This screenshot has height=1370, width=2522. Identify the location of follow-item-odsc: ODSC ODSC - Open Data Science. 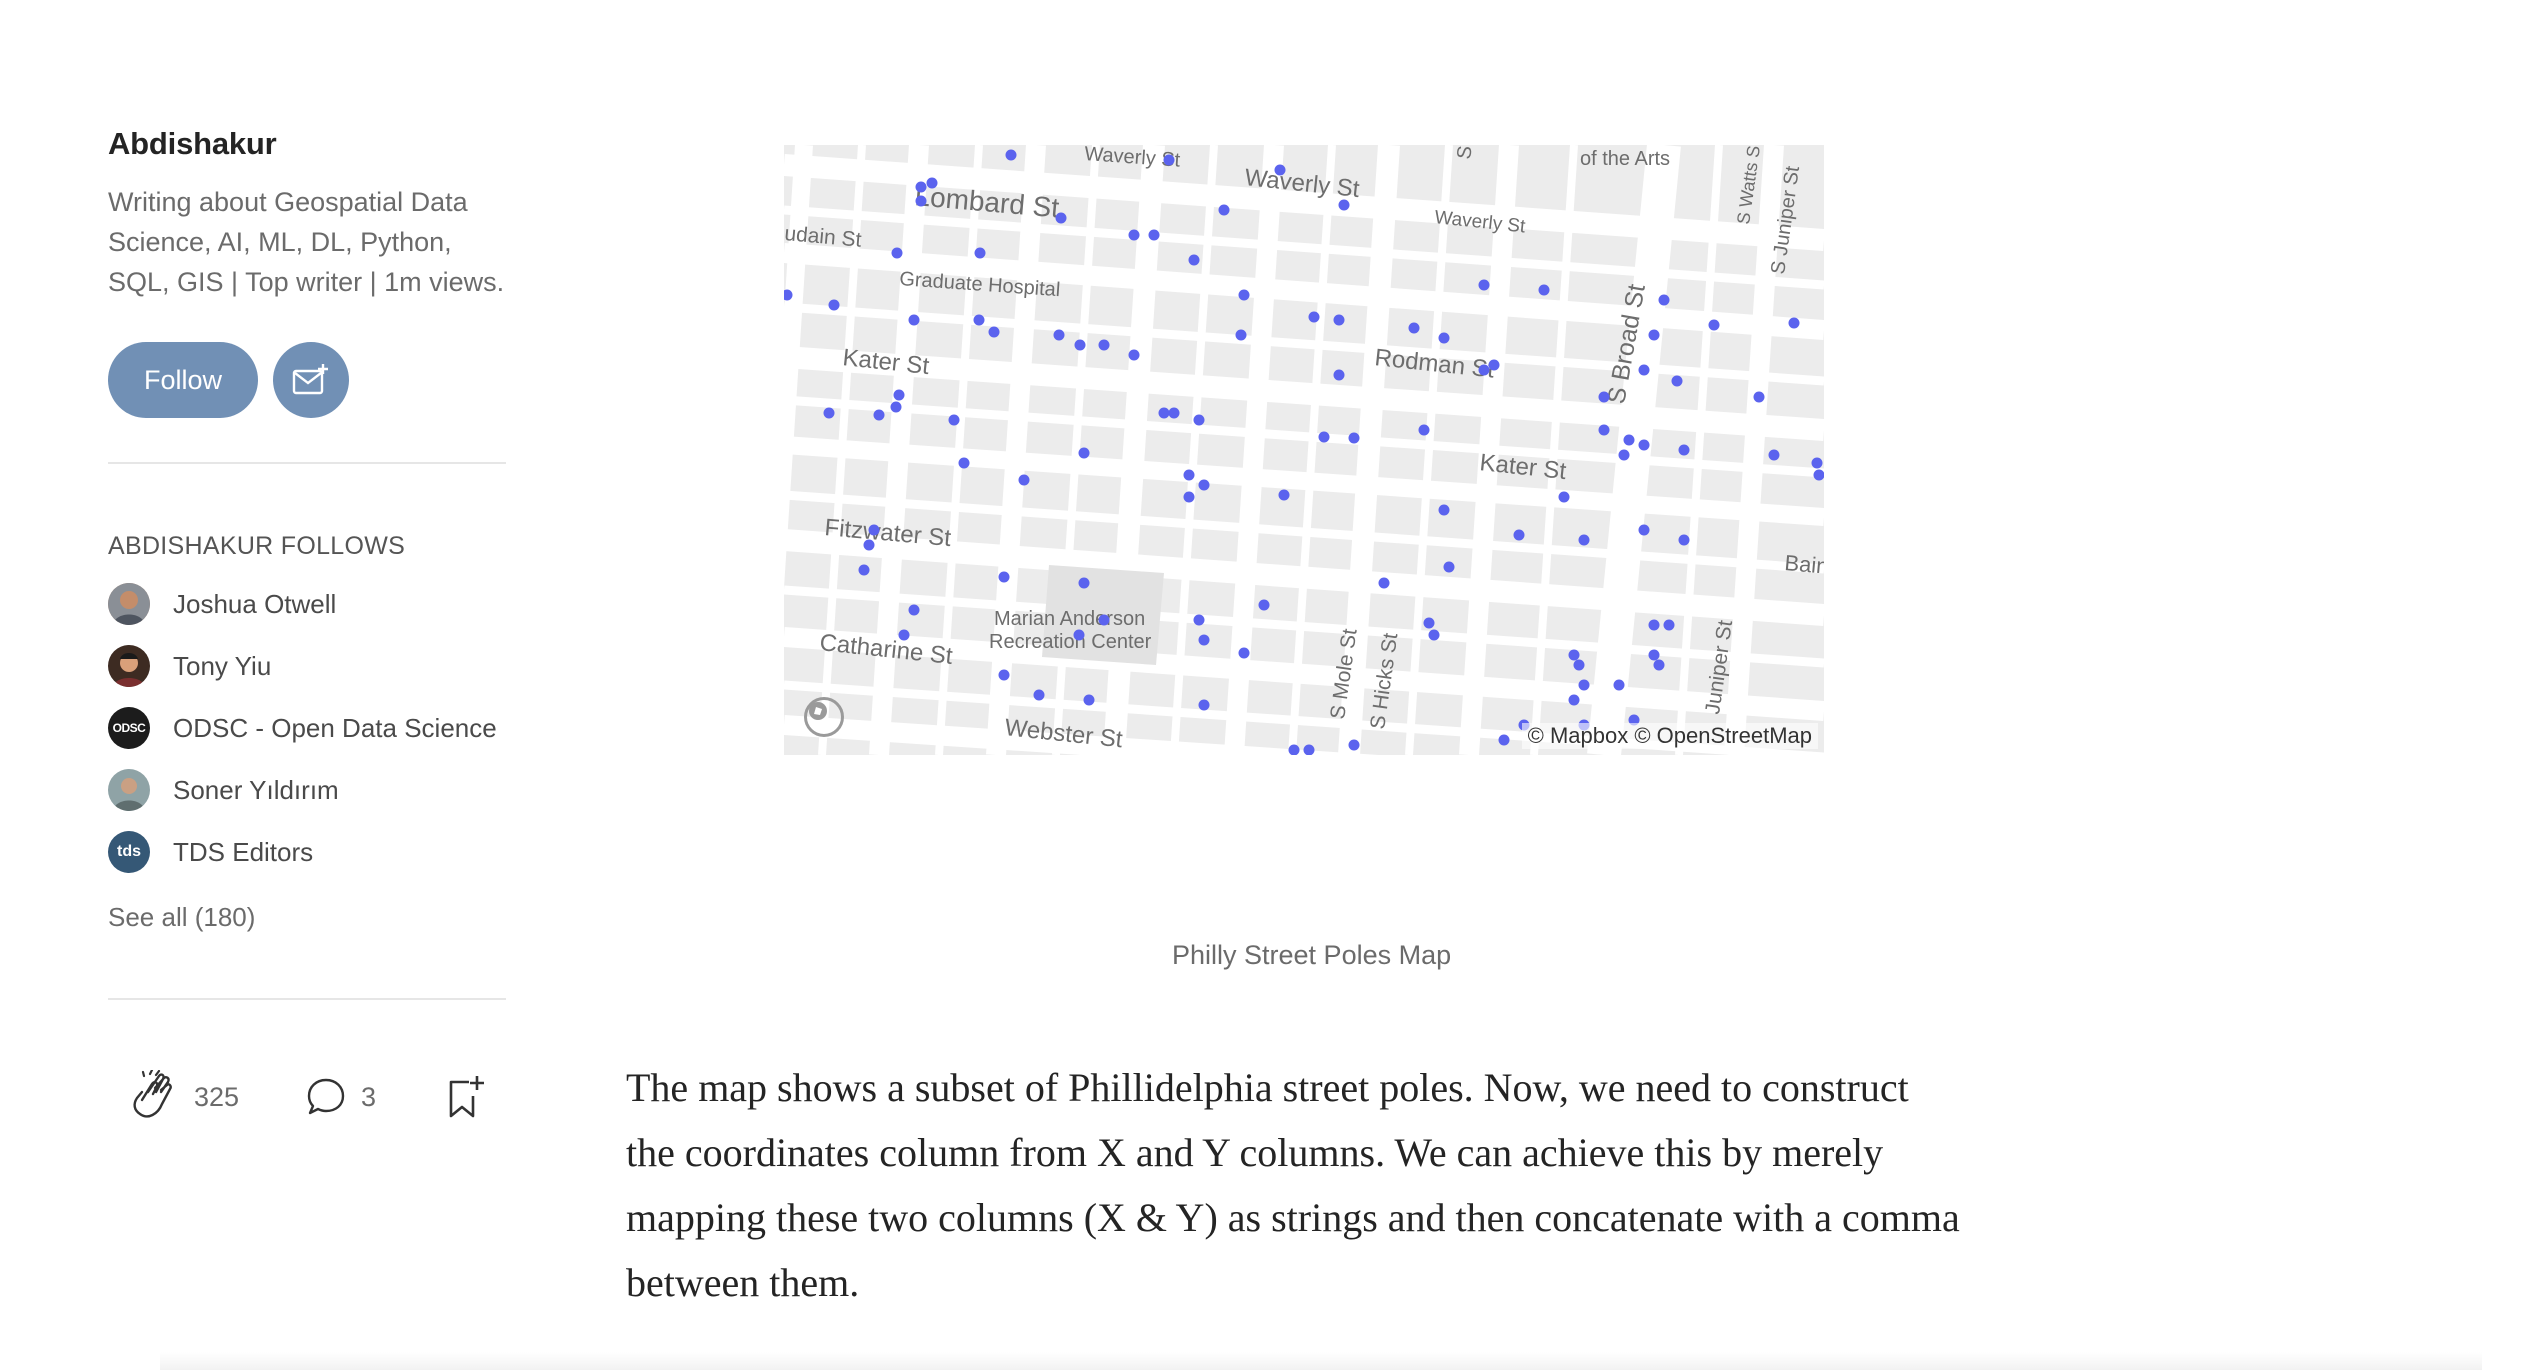
(302, 728).